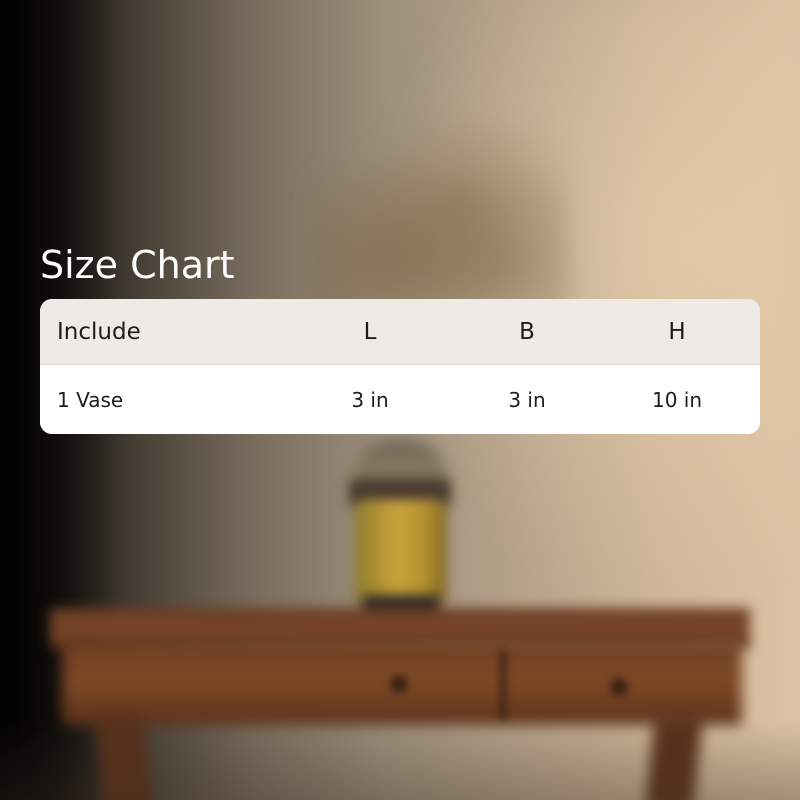 The width and height of the screenshot is (800, 800). I want to click on table-row: 1 Vase 3 in 3 in 10 in, so click(400, 399).